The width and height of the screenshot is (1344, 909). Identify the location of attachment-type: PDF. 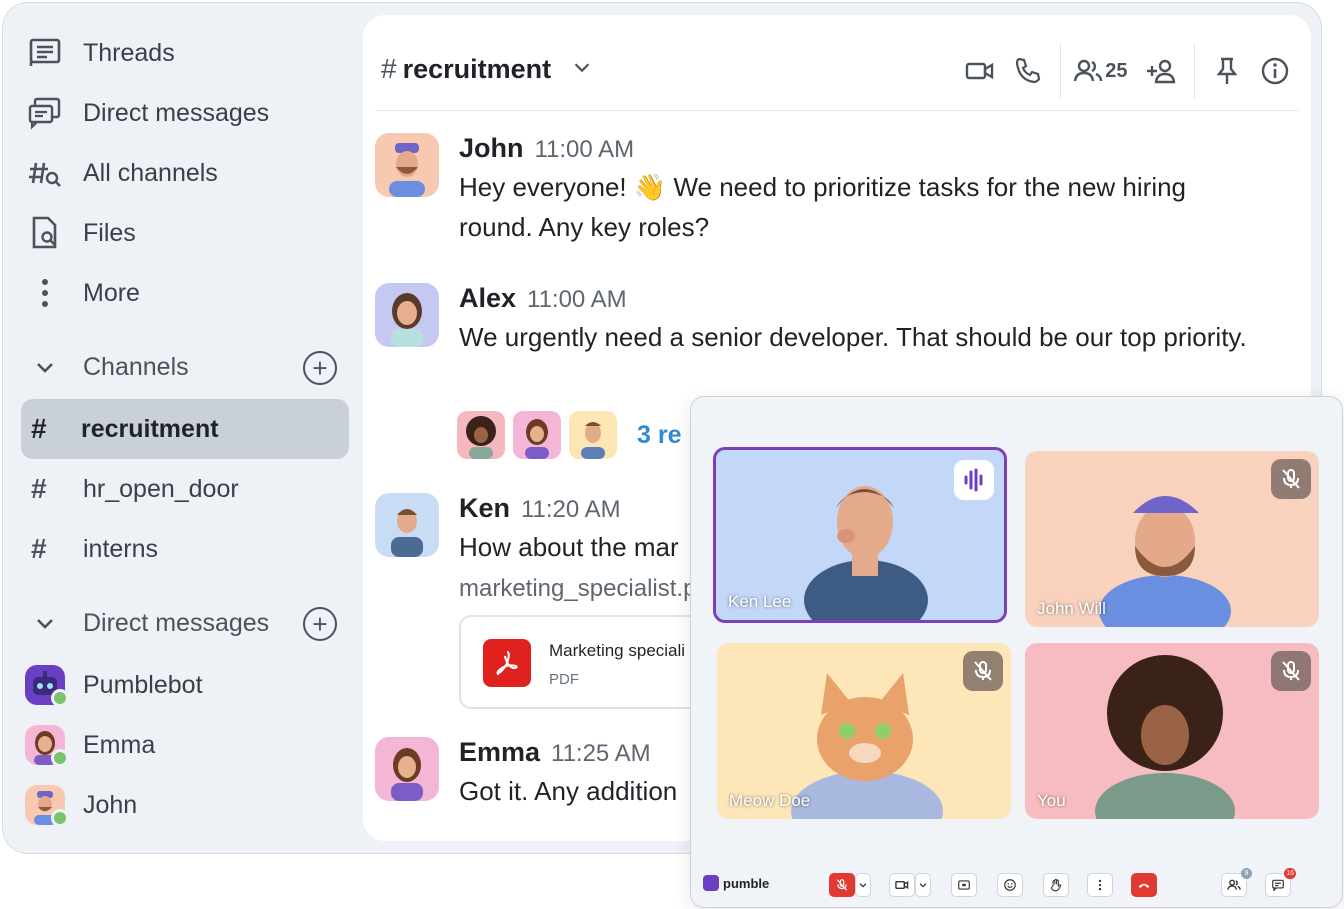
(564, 679).